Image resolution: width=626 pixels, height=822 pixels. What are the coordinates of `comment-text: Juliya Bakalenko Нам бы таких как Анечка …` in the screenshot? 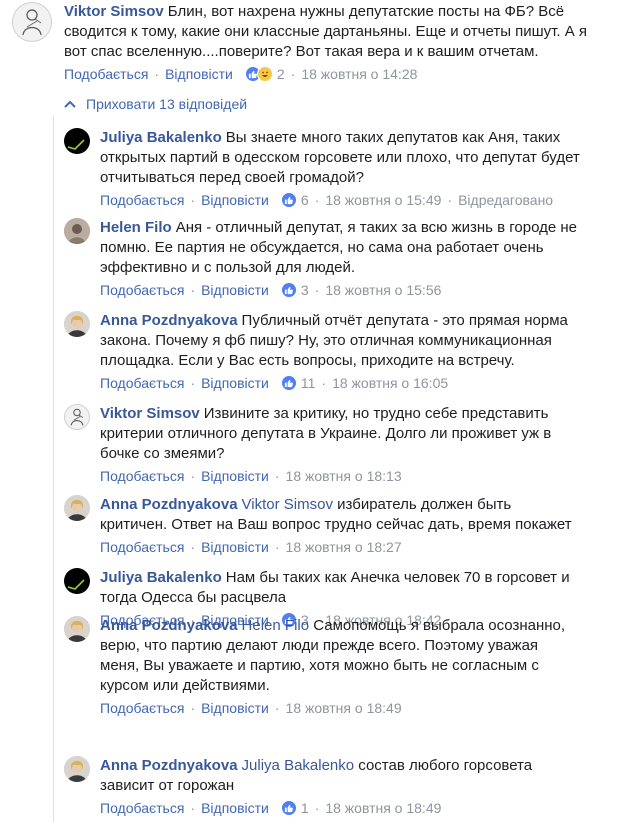 It's located at (340, 588).